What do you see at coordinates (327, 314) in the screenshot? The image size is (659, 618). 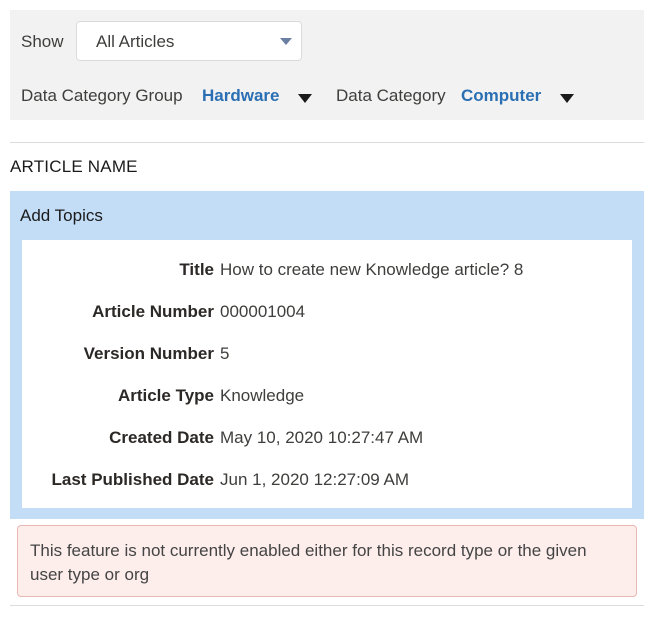 I see `detail-row-article-number: Article Number 000001004` at bounding box center [327, 314].